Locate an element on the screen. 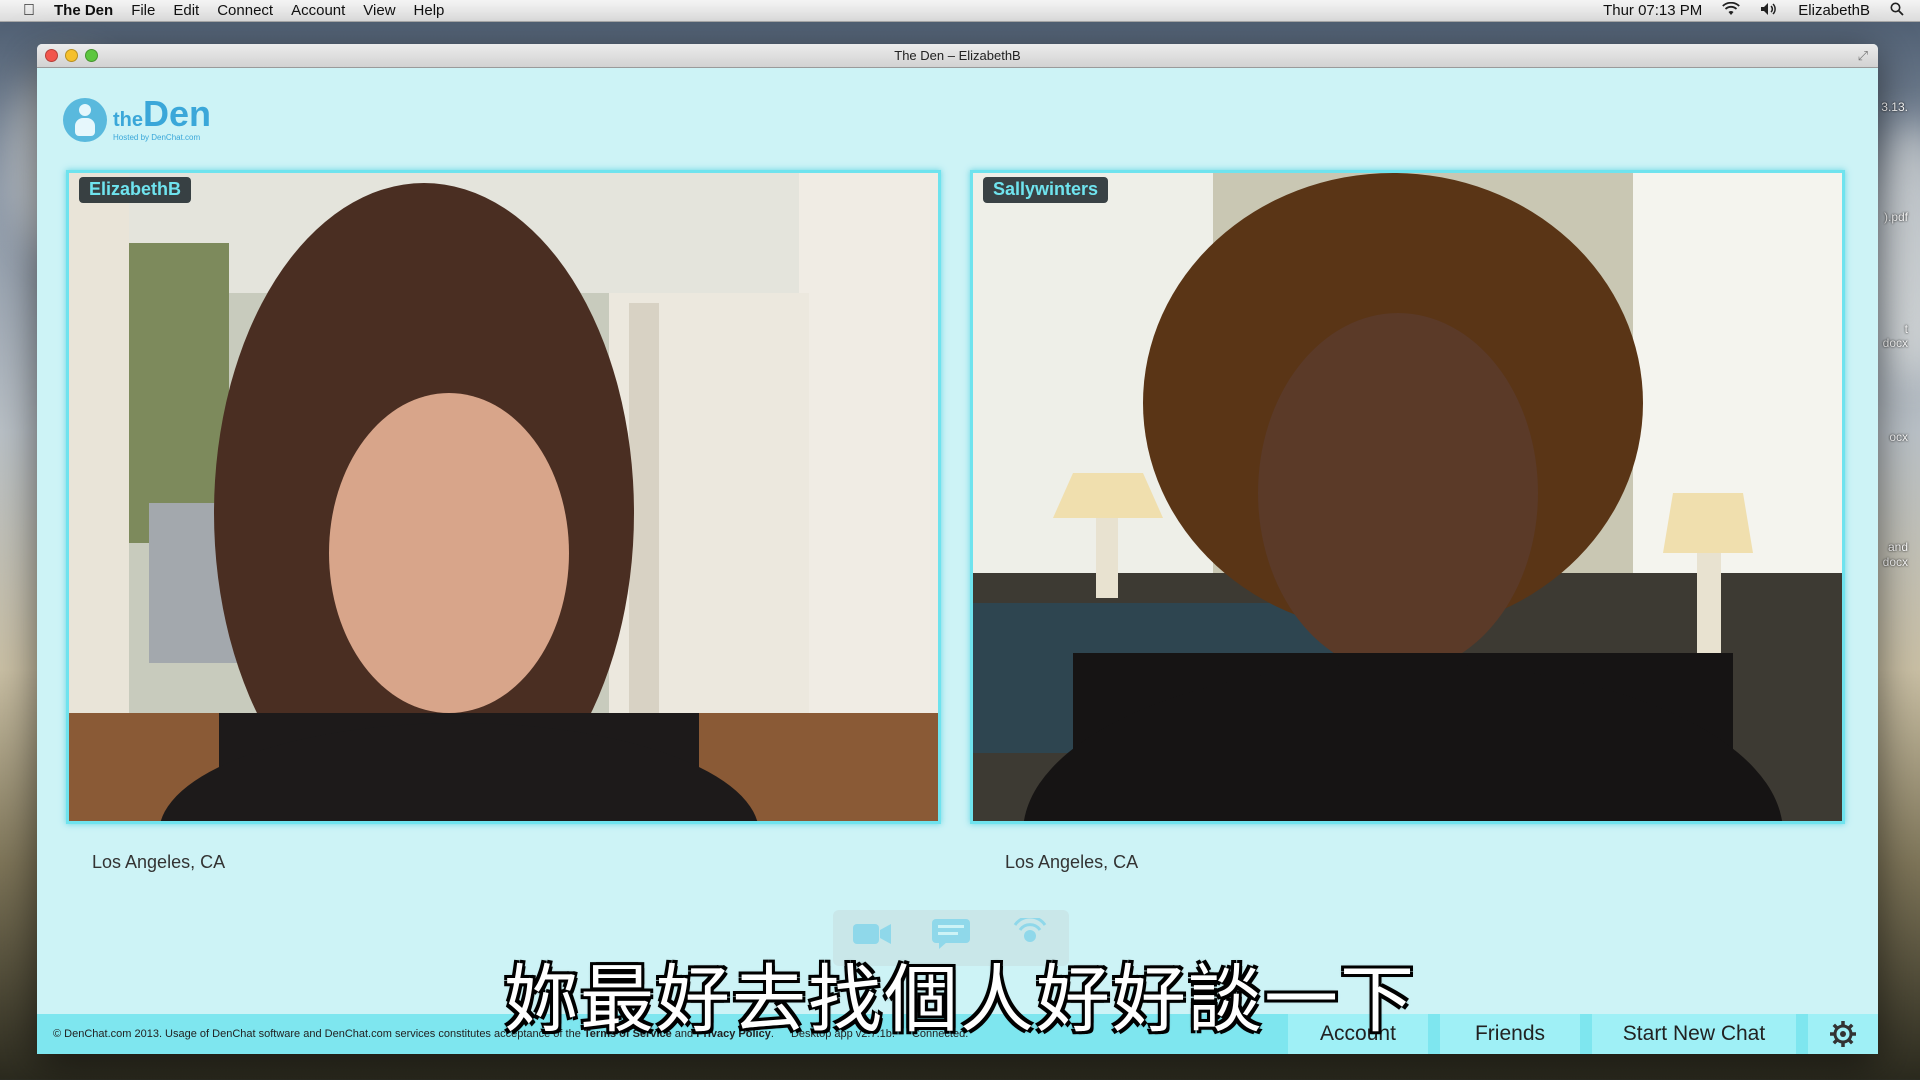 This screenshot has height=1080, width=1920. menu-connect: Connect is located at coordinates (245, 10).